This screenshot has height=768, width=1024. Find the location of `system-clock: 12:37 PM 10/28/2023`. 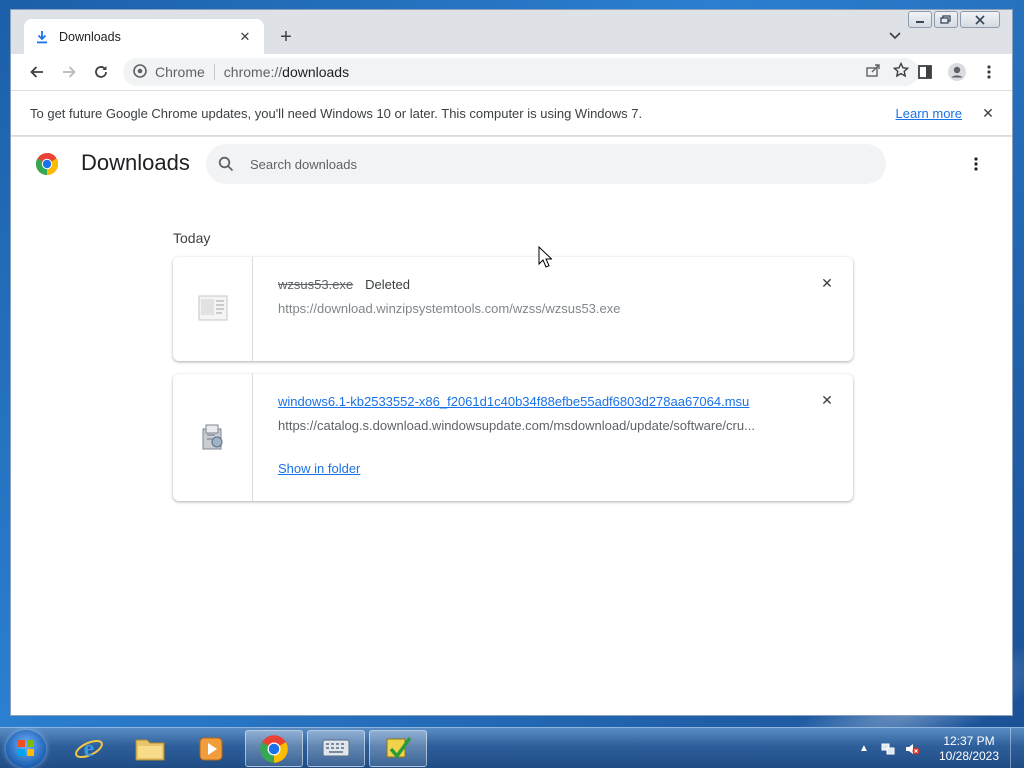

system-clock: 12:37 PM 10/28/2023 is located at coordinates (969, 749).